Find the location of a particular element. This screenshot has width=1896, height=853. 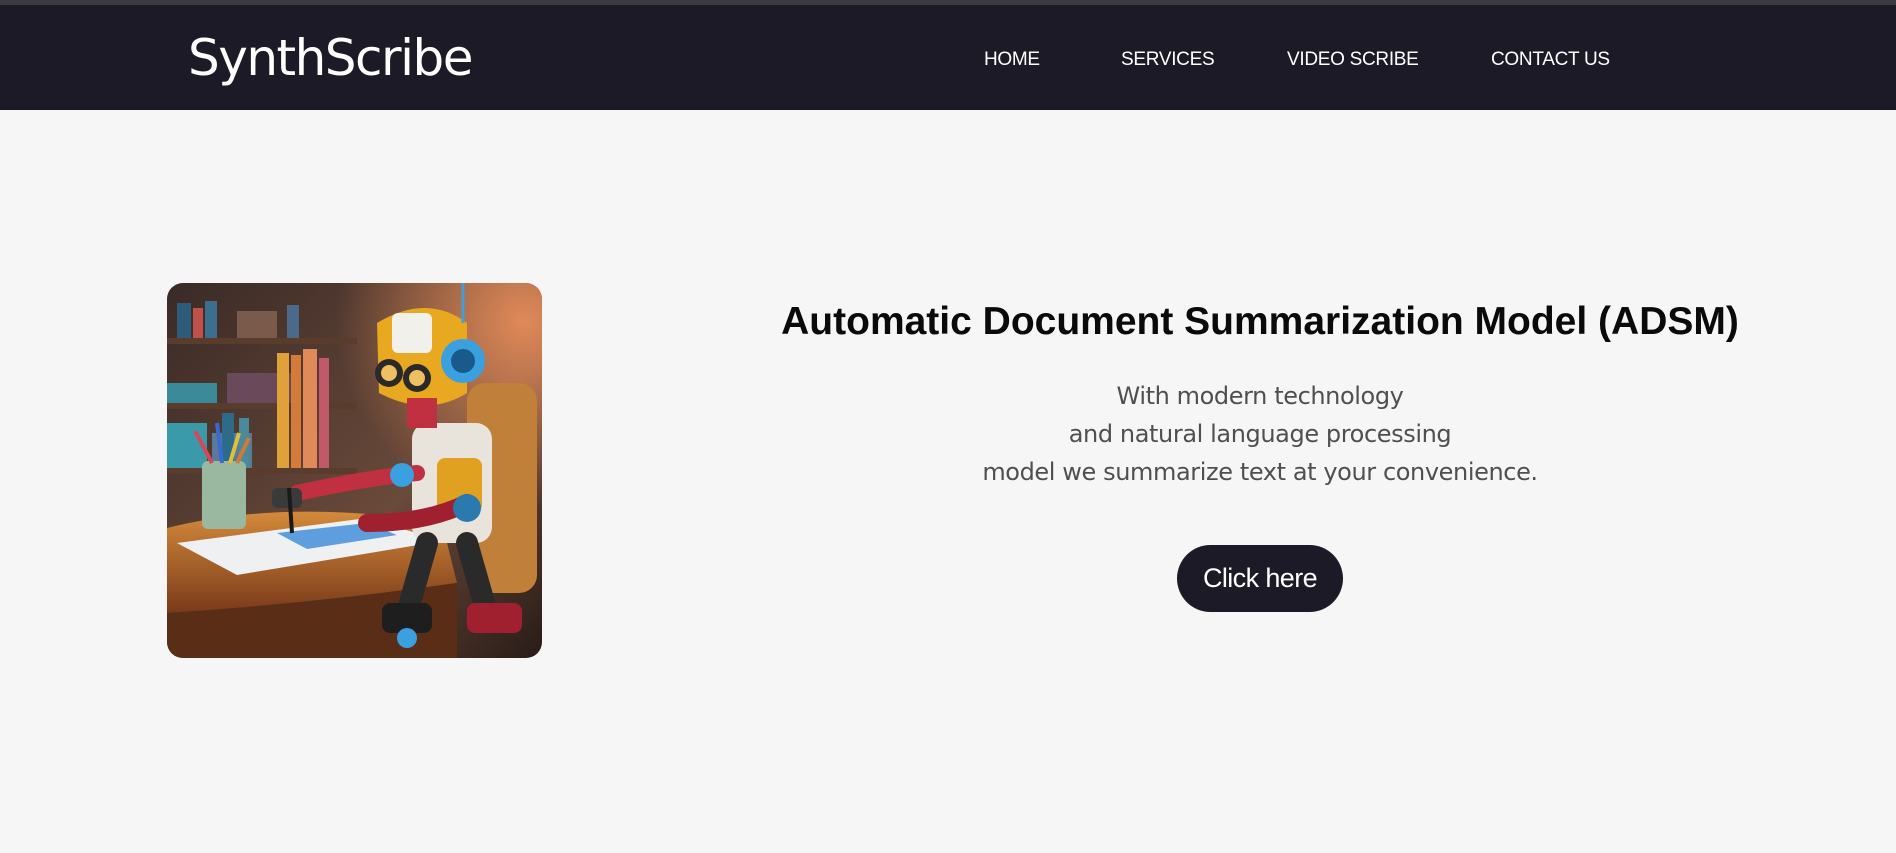

nav-services-link: SERVICES is located at coordinates (1168, 60).